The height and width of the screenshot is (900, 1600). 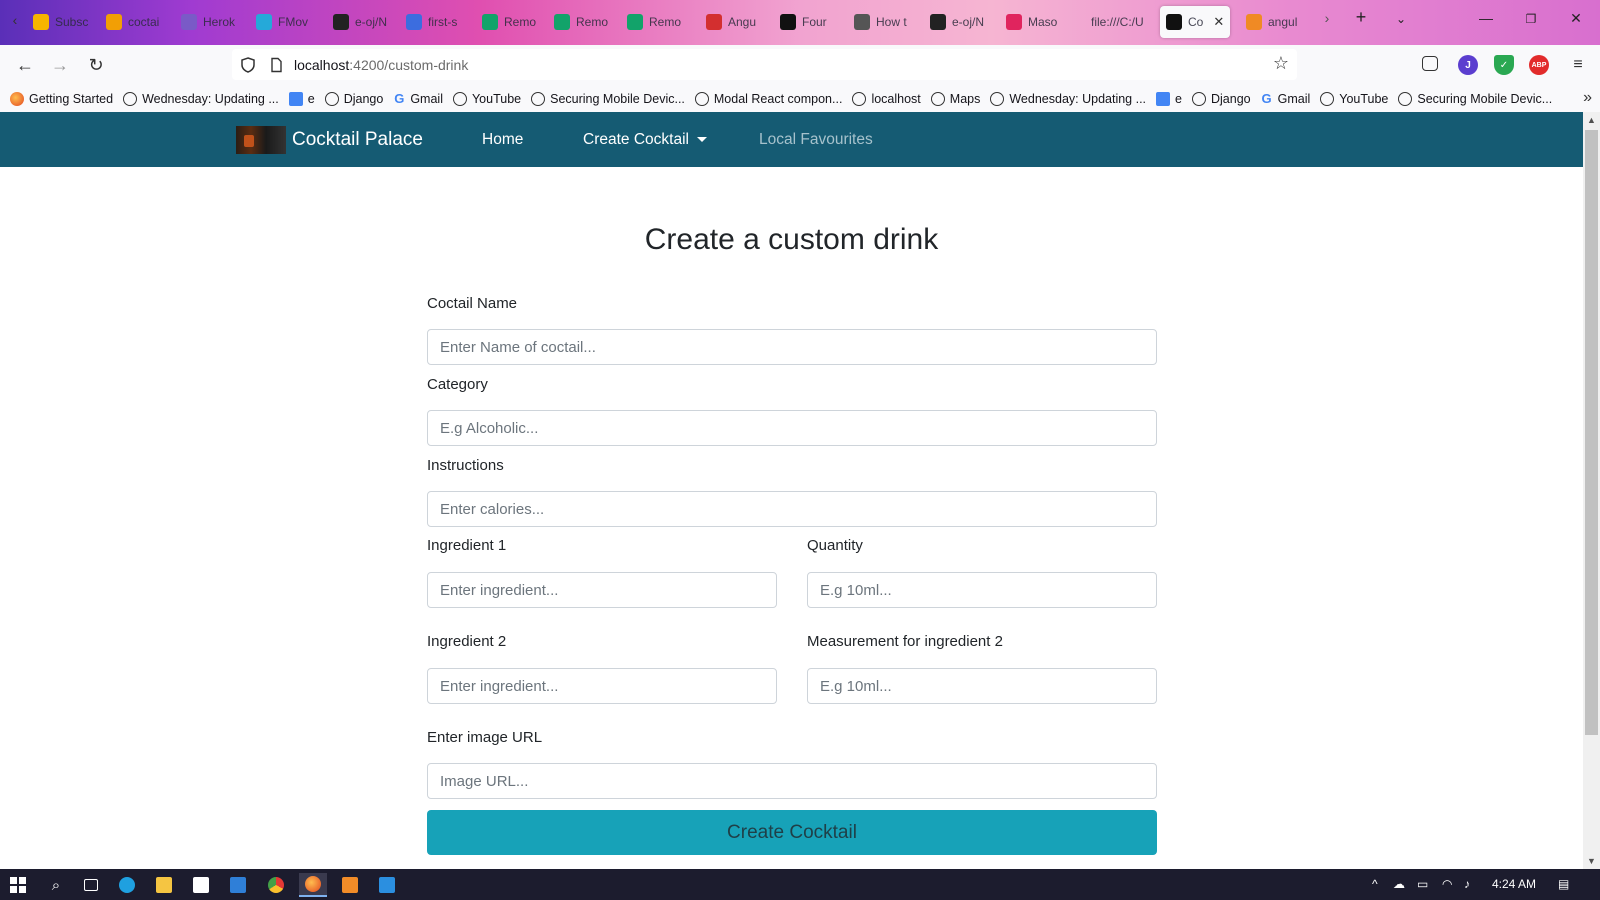 I want to click on edge-icon, so click(x=127, y=885).